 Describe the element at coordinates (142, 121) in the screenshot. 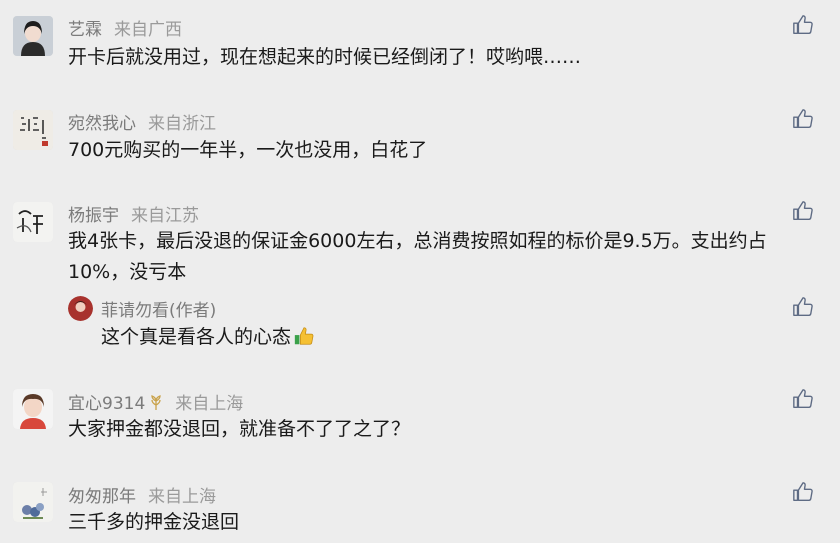

I see `comment-meta: 宛然我心 来自浙江` at that location.